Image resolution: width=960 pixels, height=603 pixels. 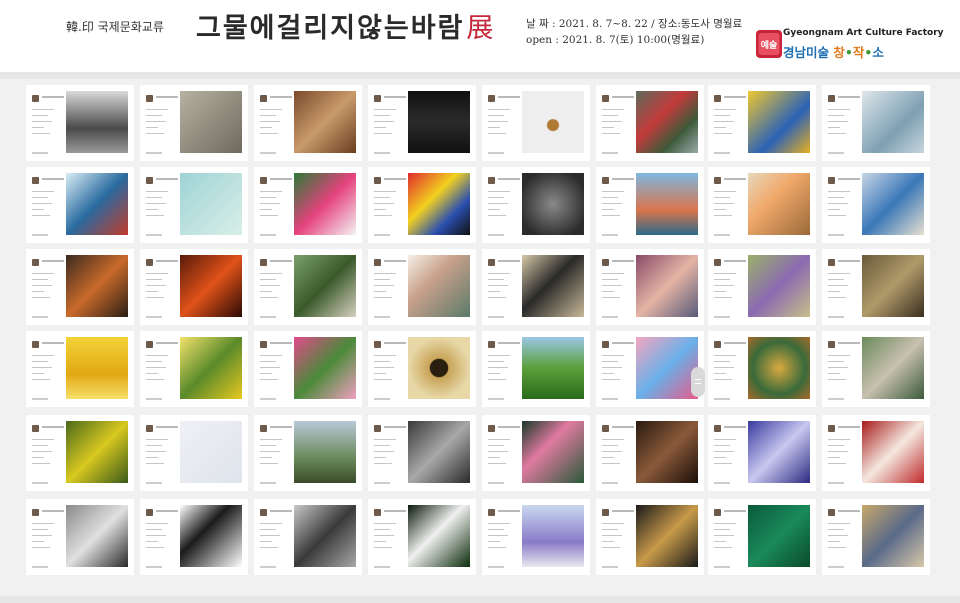 What do you see at coordinates (480, 75) in the screenshot?
I see `header-divider` at bounding box center [480, 75].